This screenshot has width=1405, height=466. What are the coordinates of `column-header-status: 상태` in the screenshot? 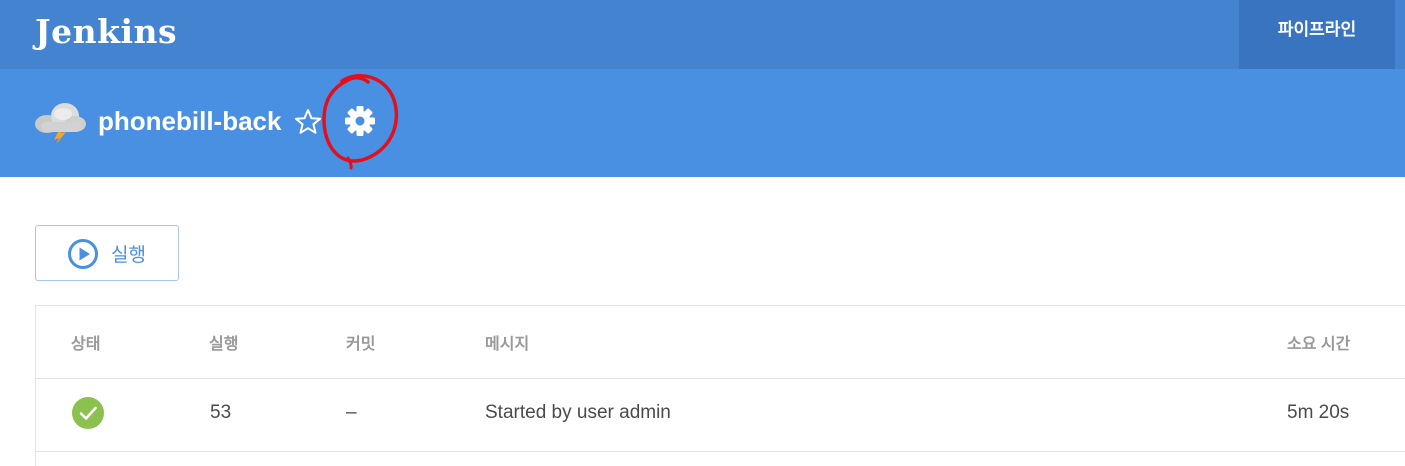 It's located at (86, 344).